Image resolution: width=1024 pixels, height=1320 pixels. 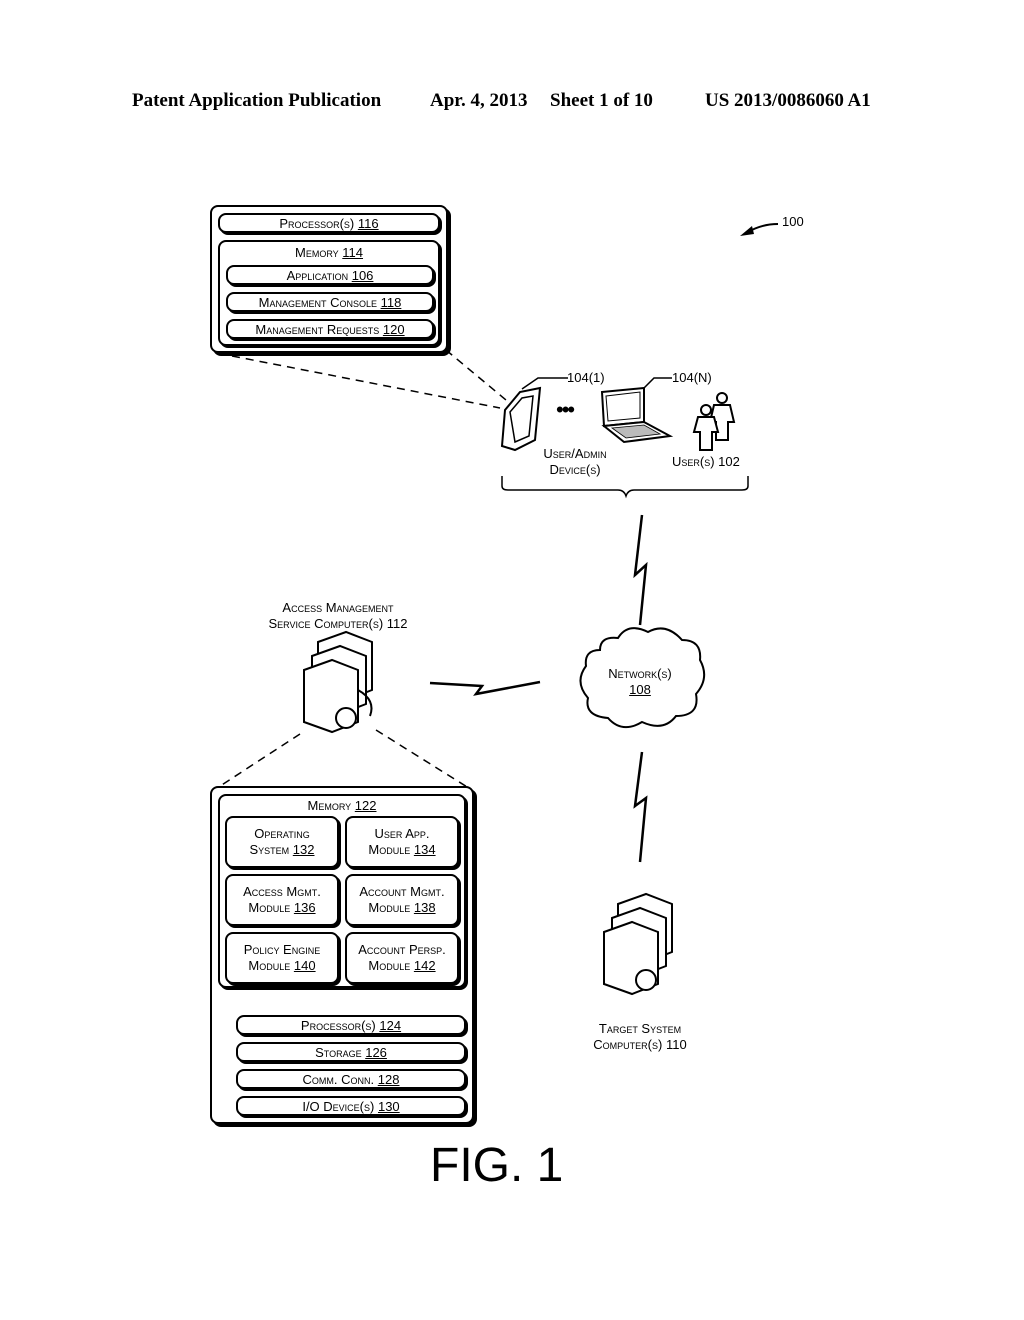 I want to click on comm-conn-128: Comm. Conn. 128, so click(x=351, y=1079).